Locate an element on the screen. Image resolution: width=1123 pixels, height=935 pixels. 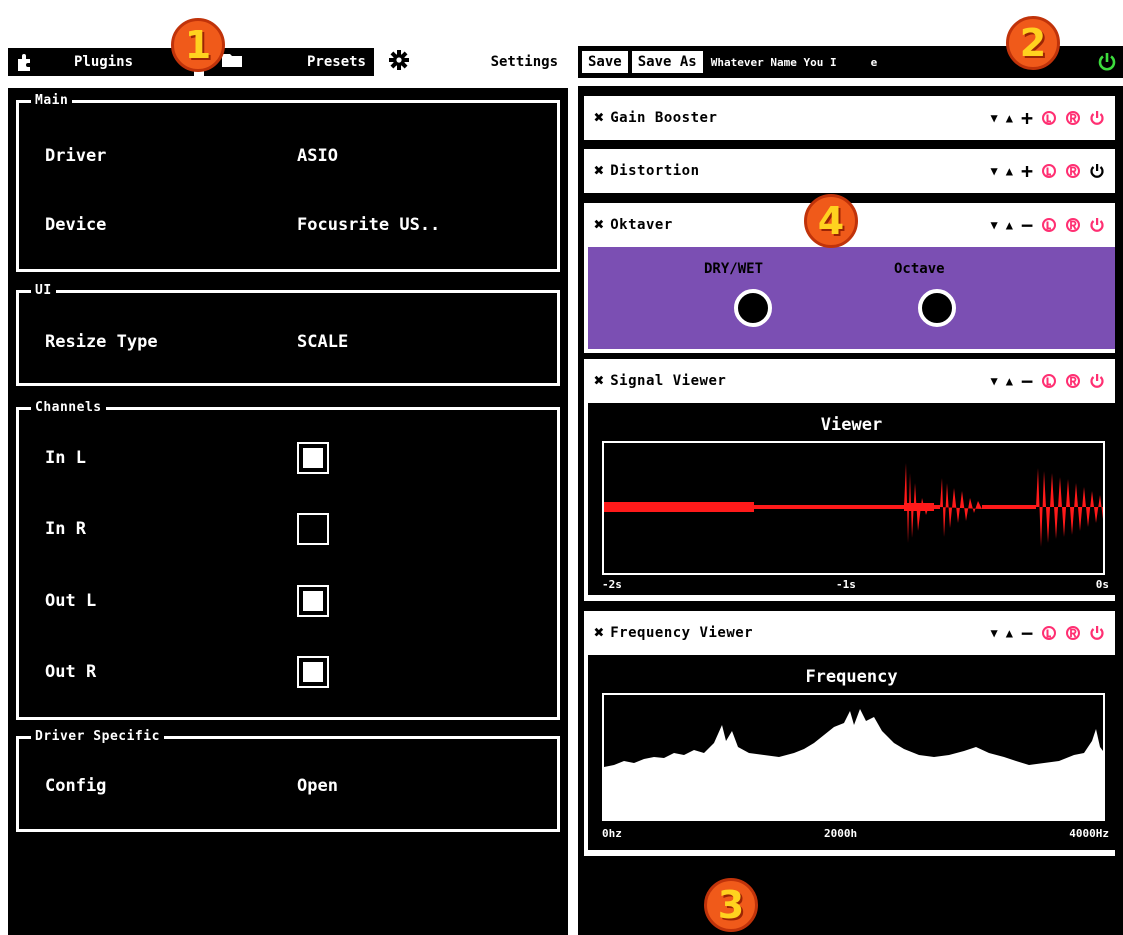
axis-label: 0s is located at coordinates (1102, 584).